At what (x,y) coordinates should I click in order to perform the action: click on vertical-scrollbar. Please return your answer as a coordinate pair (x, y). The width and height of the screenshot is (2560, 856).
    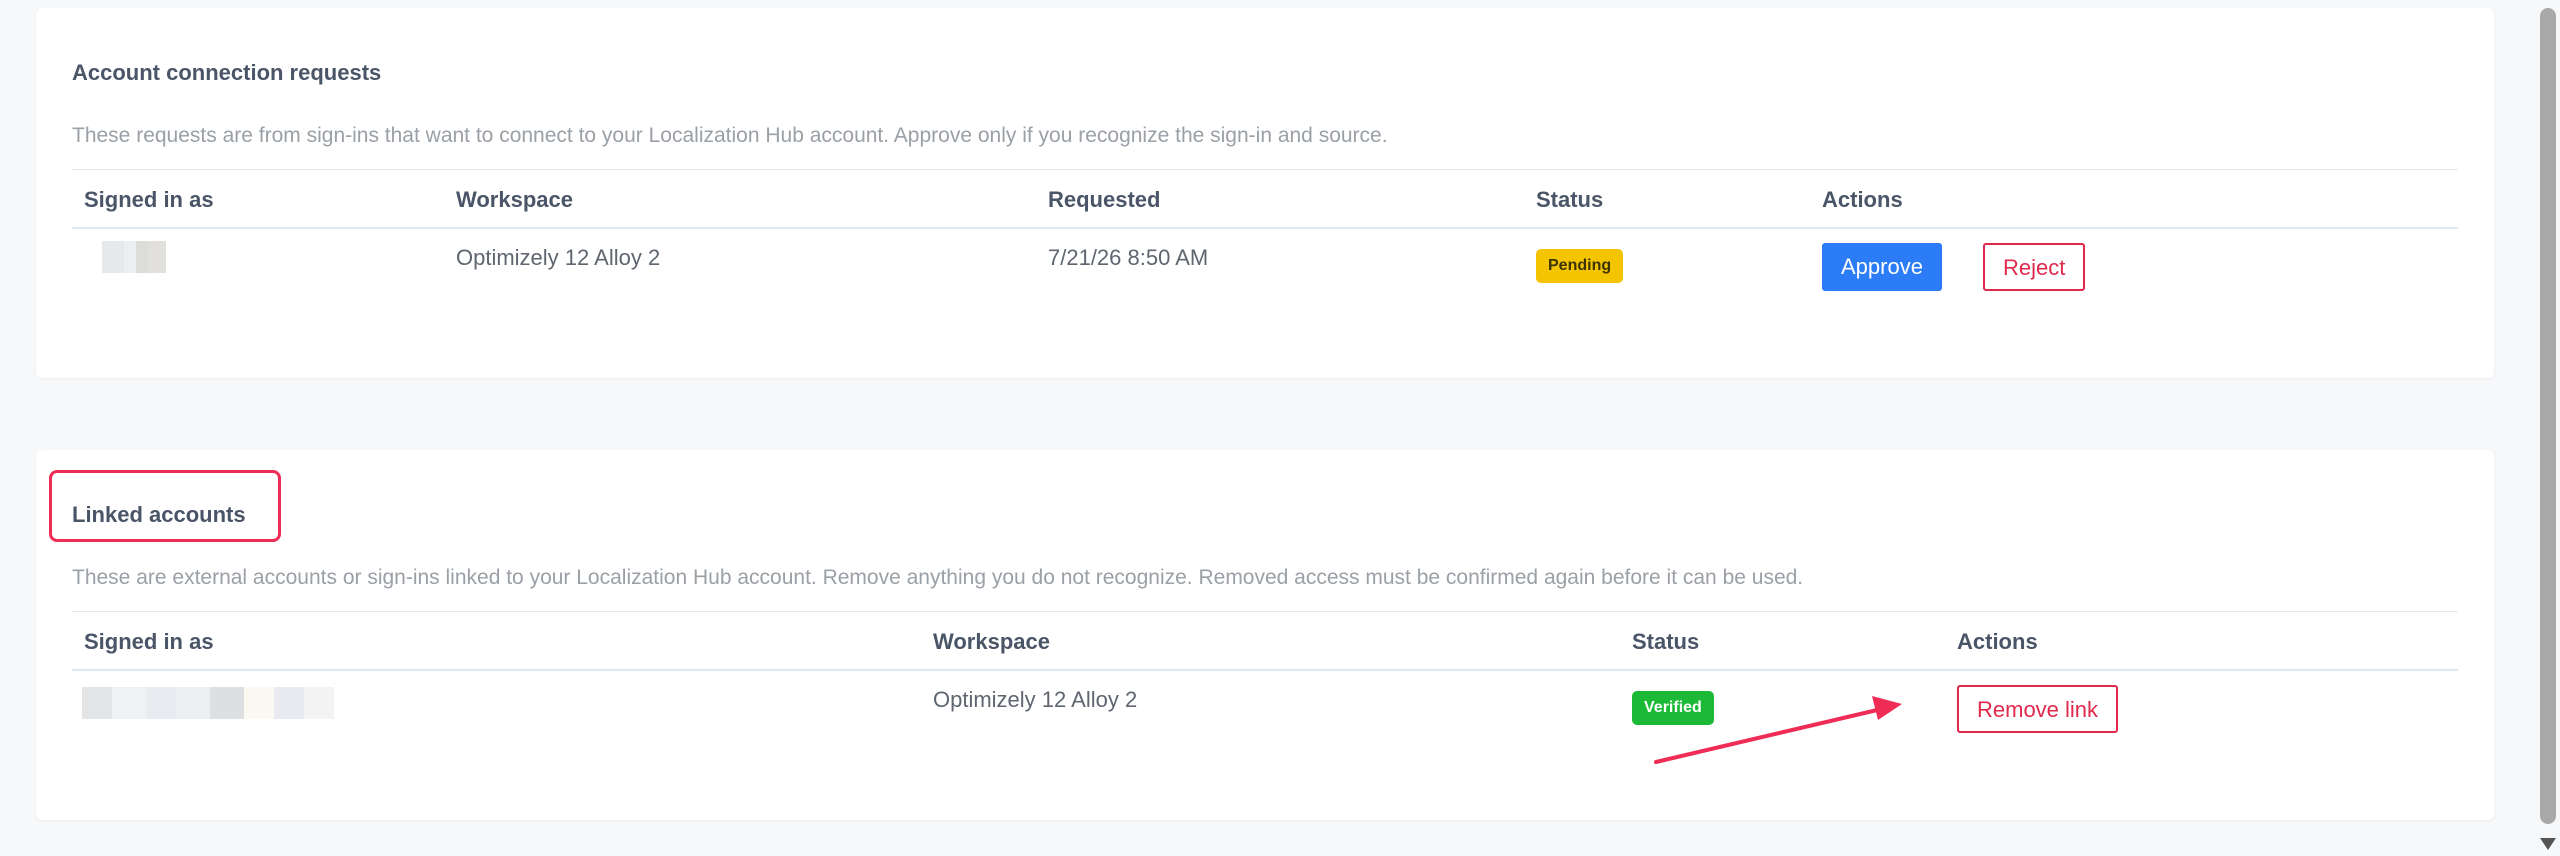
    Looking at the image, I should click on (2546, 428).